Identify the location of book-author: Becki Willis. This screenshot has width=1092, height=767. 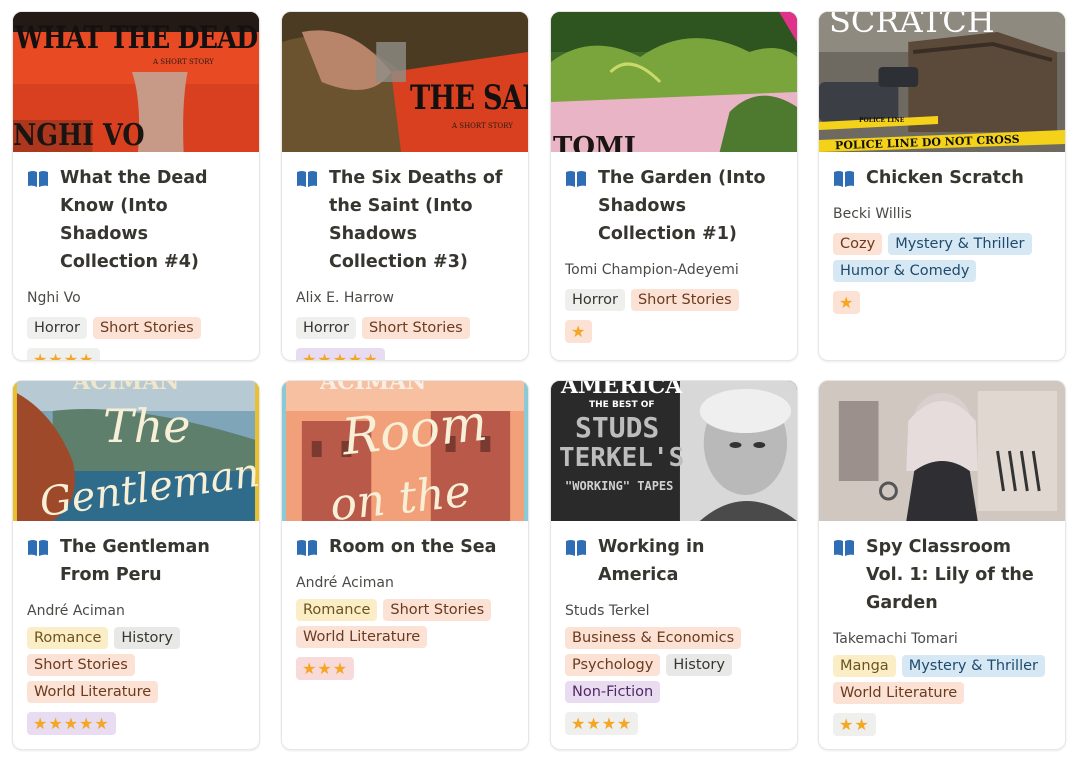
(872, 214).